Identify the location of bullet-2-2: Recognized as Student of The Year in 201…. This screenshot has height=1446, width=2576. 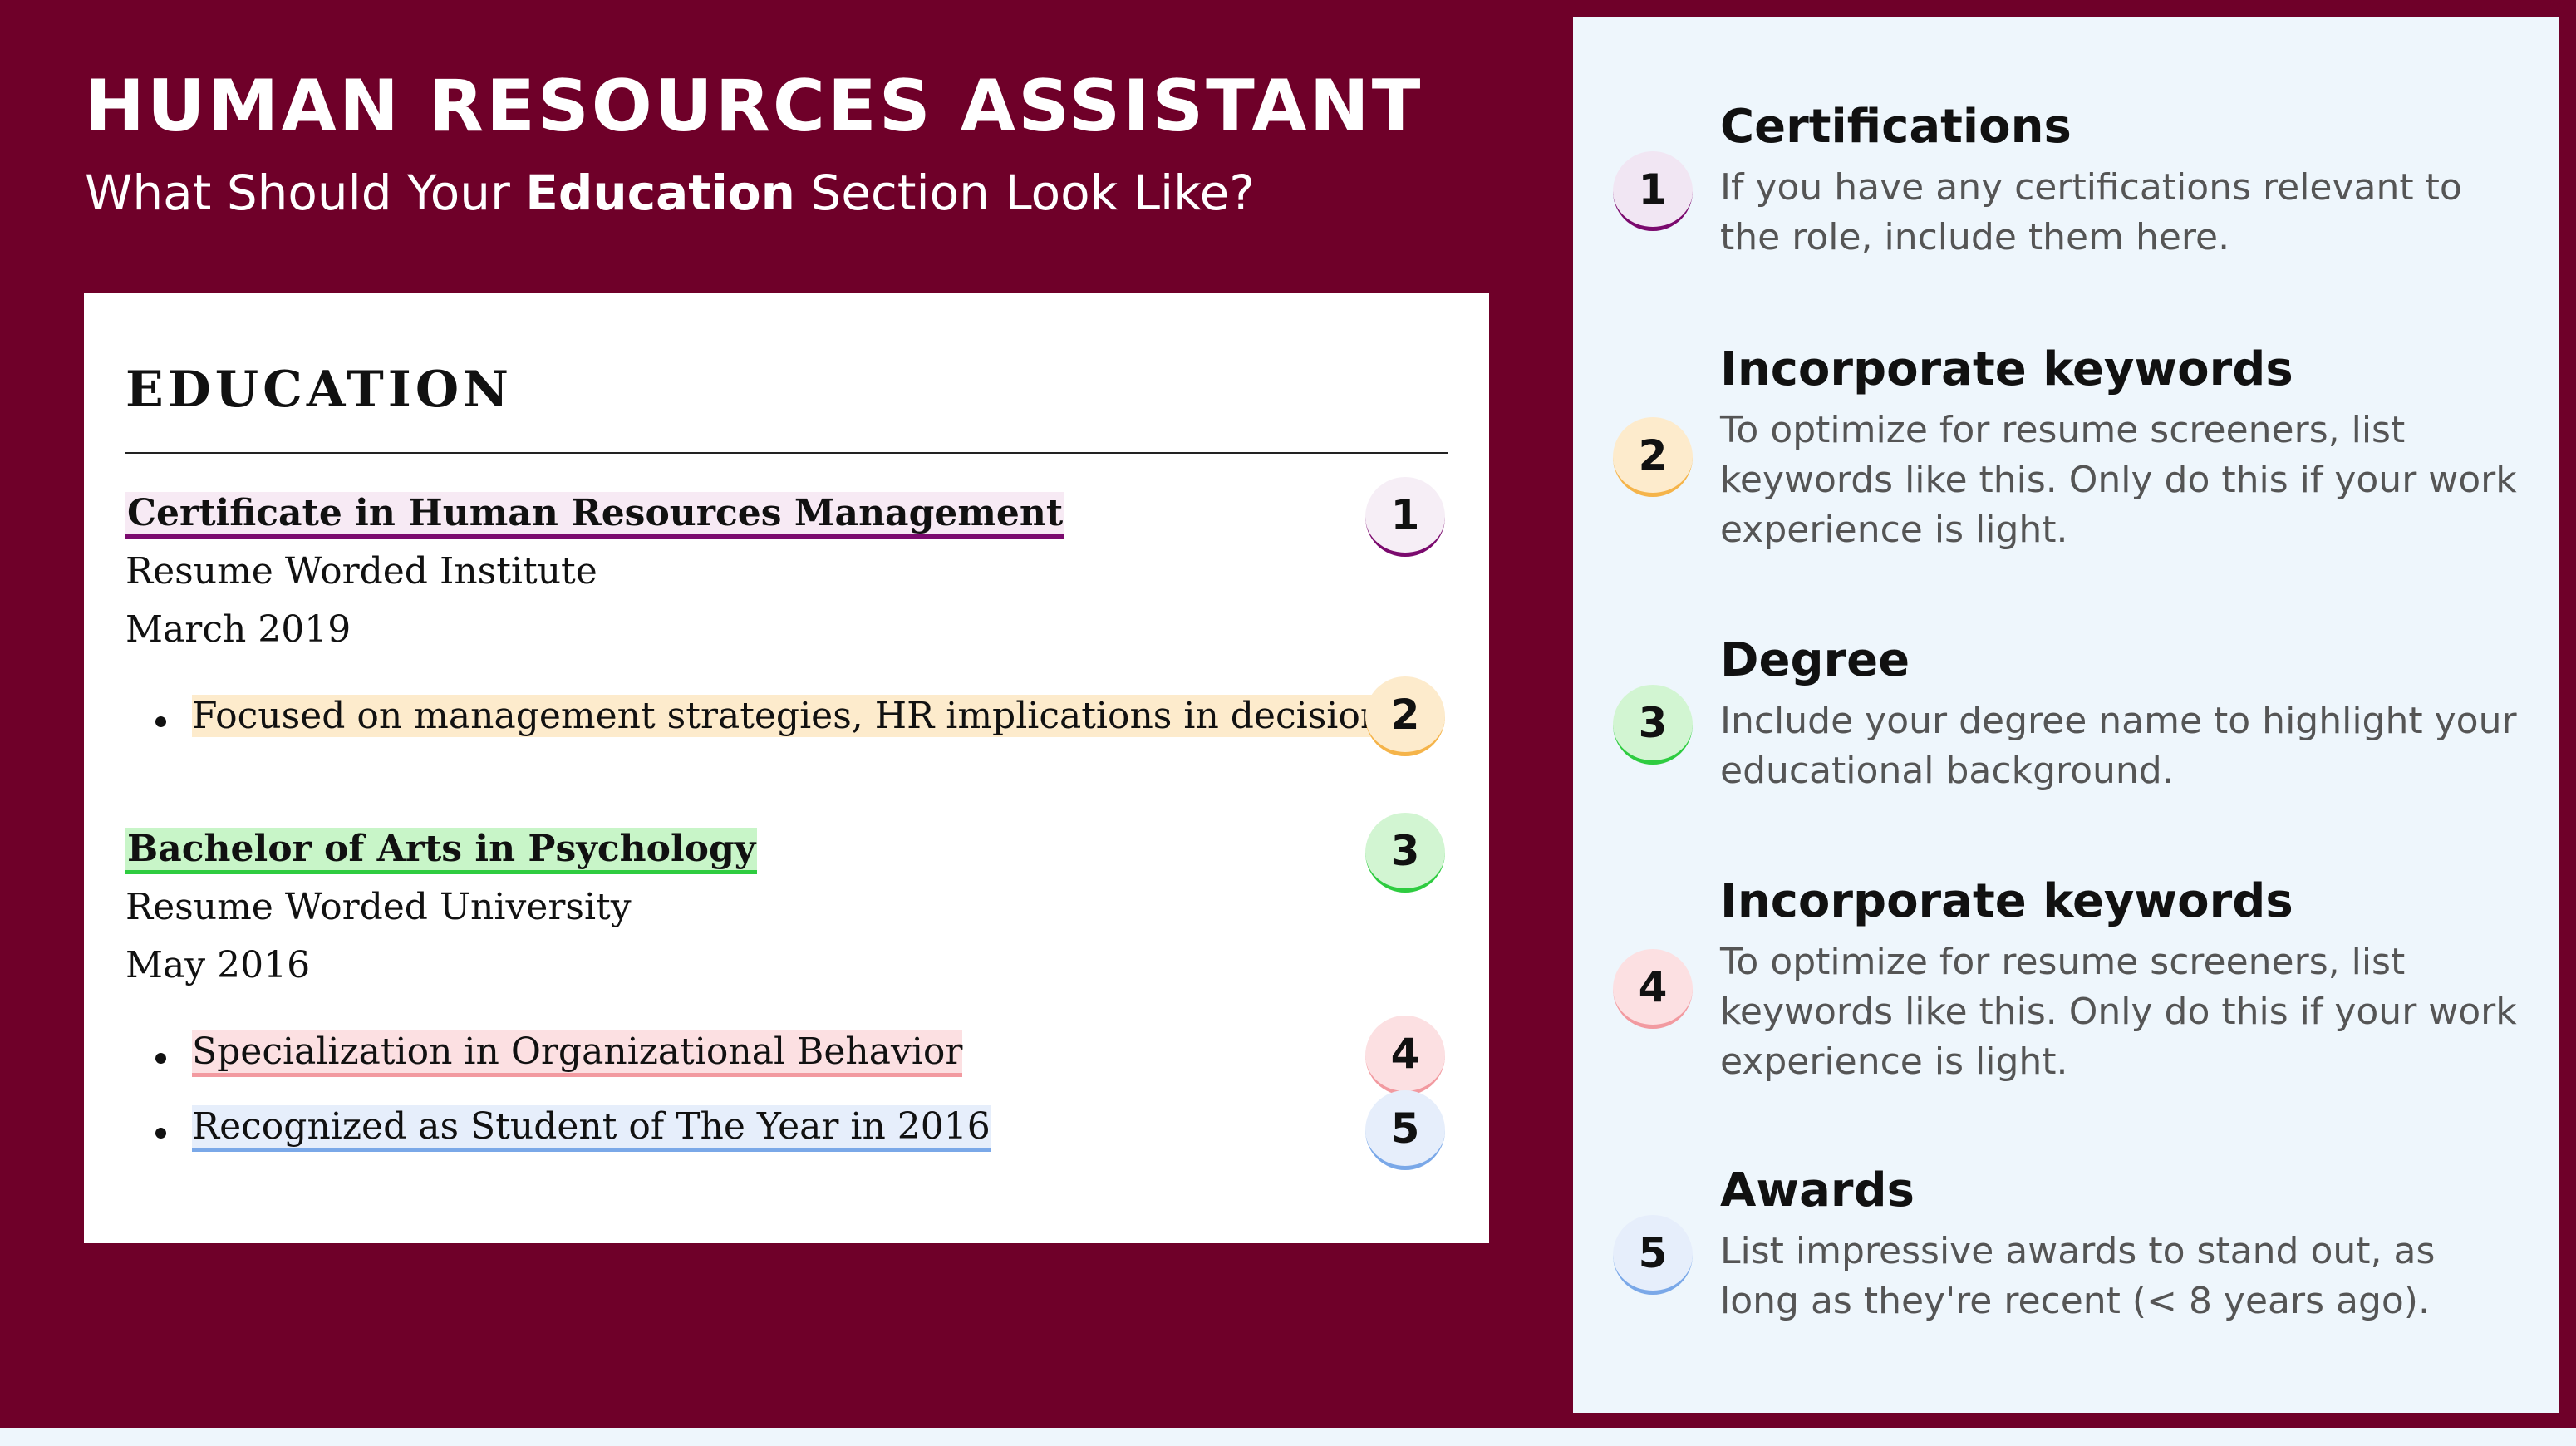
(591, 1128).